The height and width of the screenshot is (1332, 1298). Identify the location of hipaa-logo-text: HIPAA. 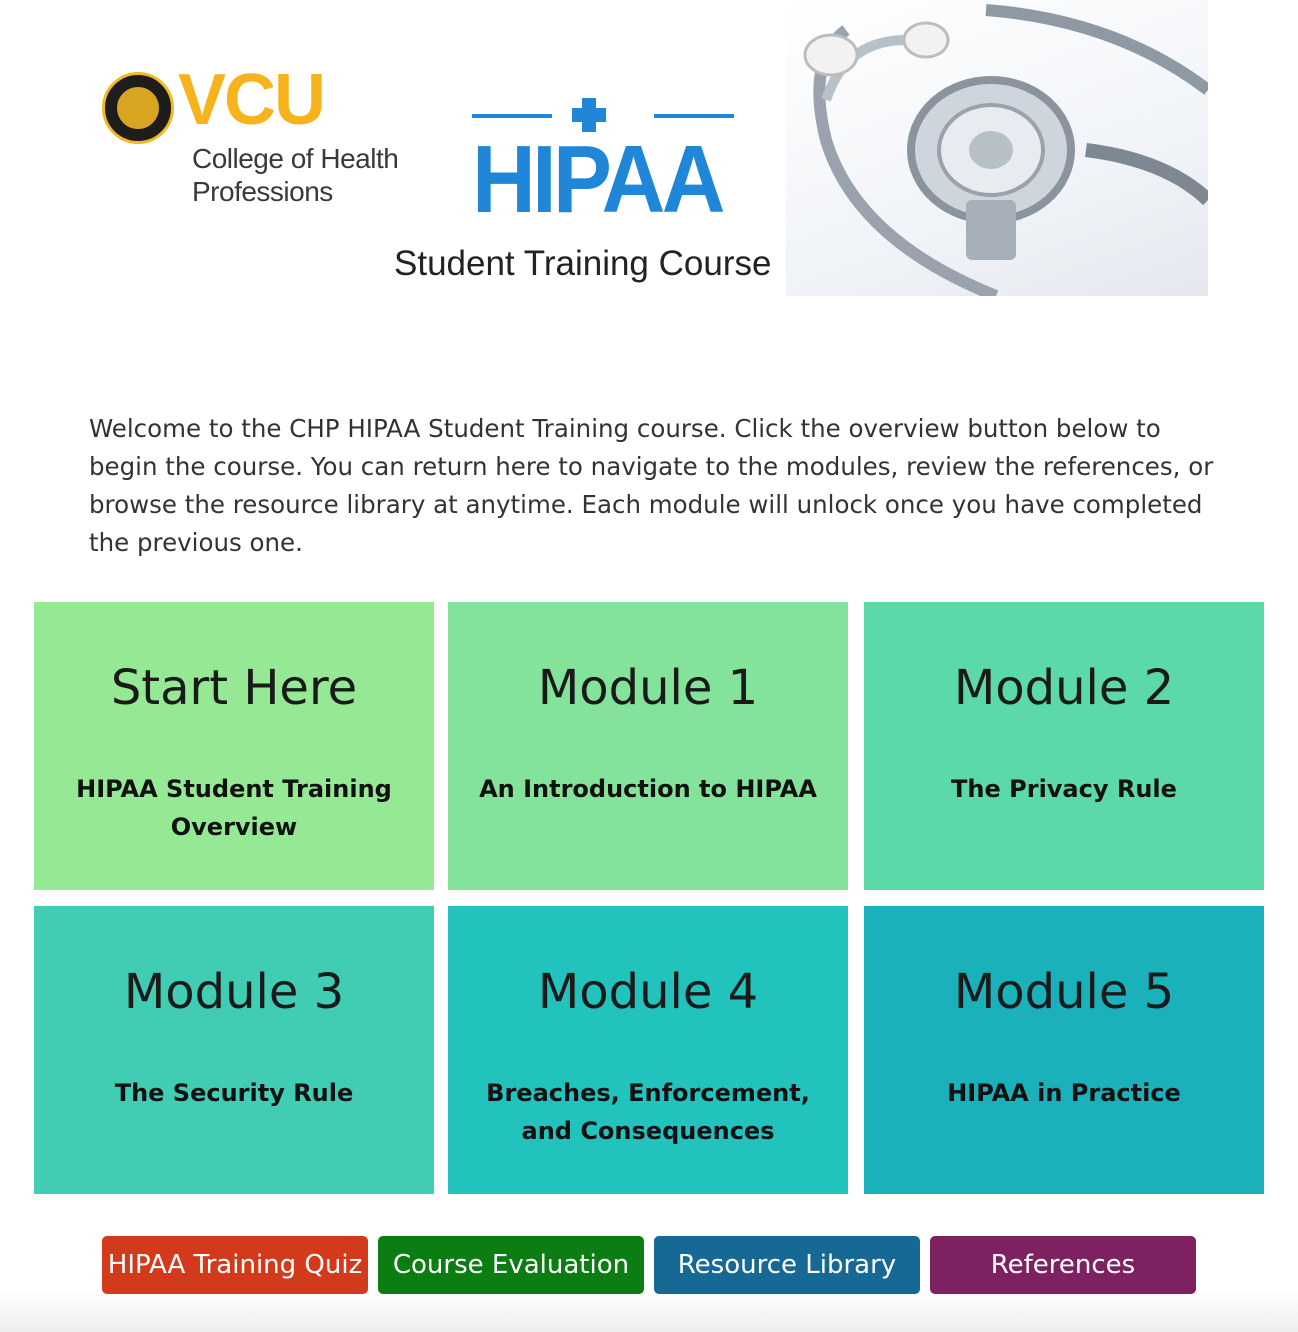
(599, 179).